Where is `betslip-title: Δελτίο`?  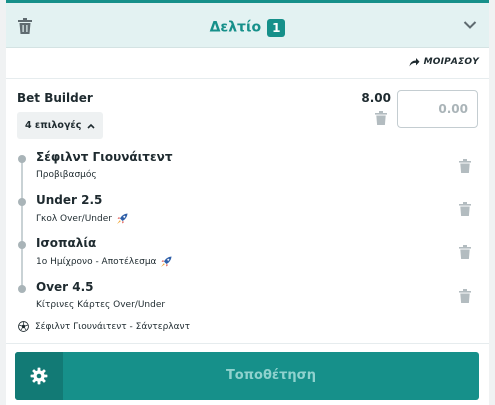
betslip-title: Δελτίο is located at coordinates (235, 27).